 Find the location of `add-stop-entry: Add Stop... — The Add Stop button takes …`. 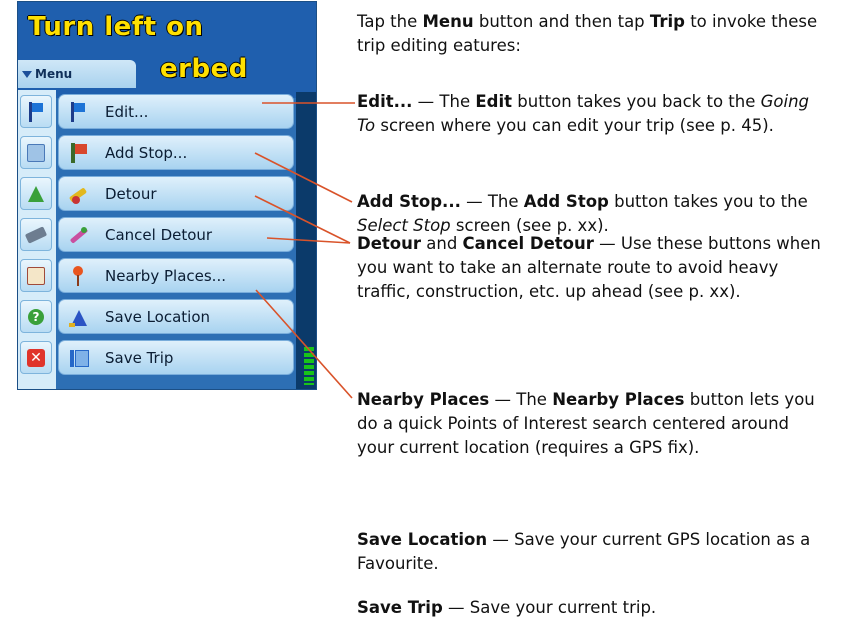

add-stop-entry: Add Stop... — The Add Stop button takes … is located at coordinates (592, 214).